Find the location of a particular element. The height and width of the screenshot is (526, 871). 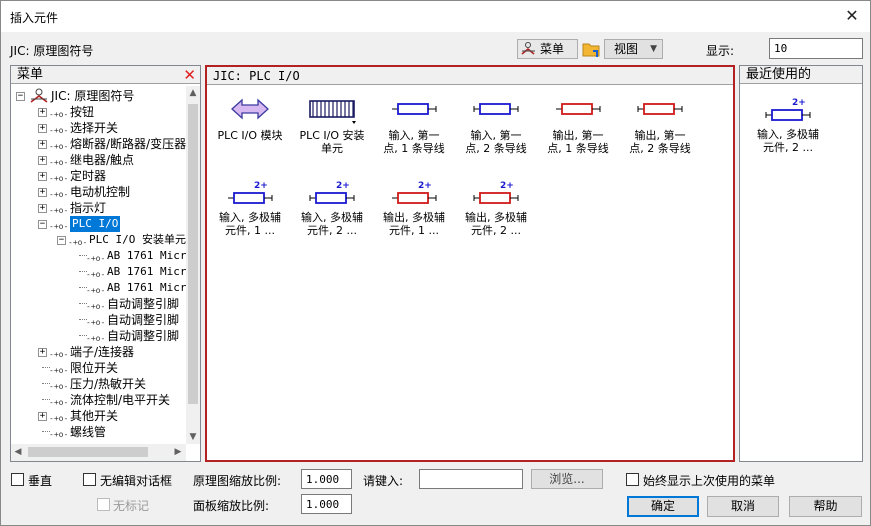

cancel-button: 取消 is located at coordinates (743, 506).